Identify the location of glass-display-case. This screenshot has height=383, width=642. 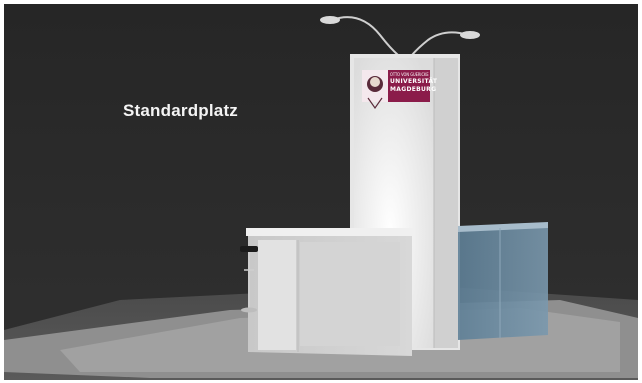
(503, 283).